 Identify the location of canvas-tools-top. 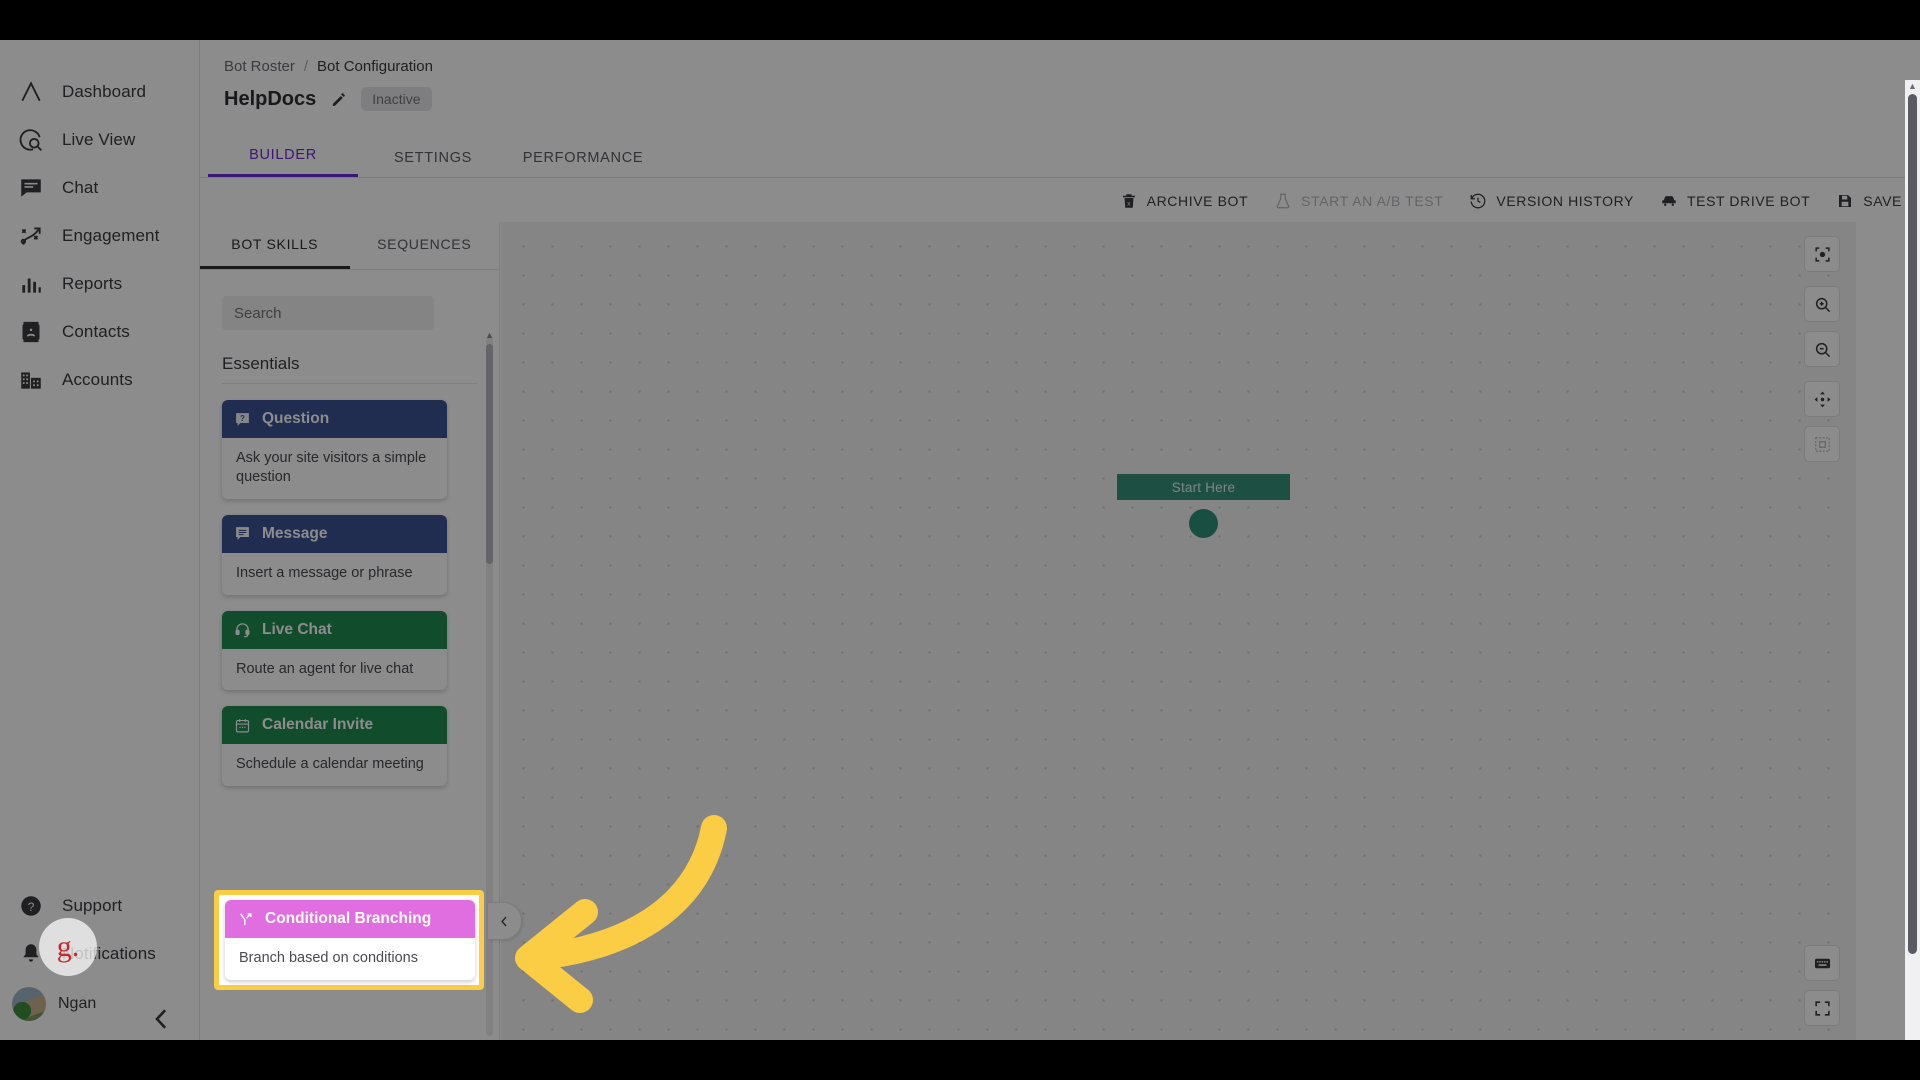
(1822, 353).